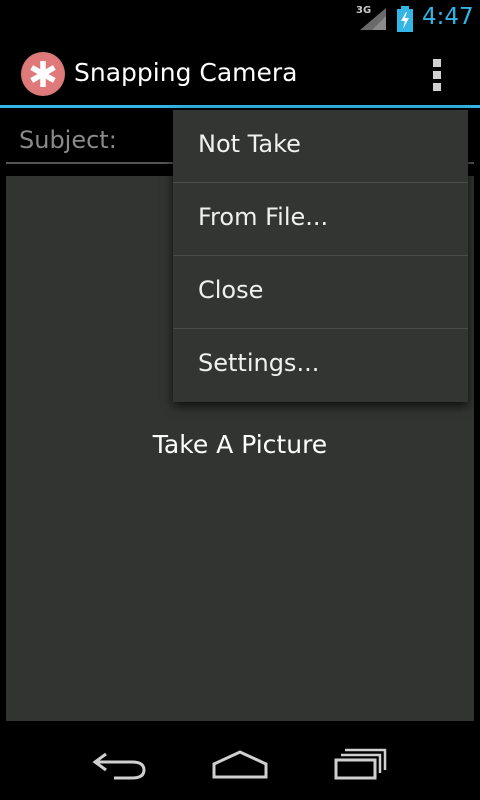  I want to click on status-bar: 3G 4:47, so click(240, 19).